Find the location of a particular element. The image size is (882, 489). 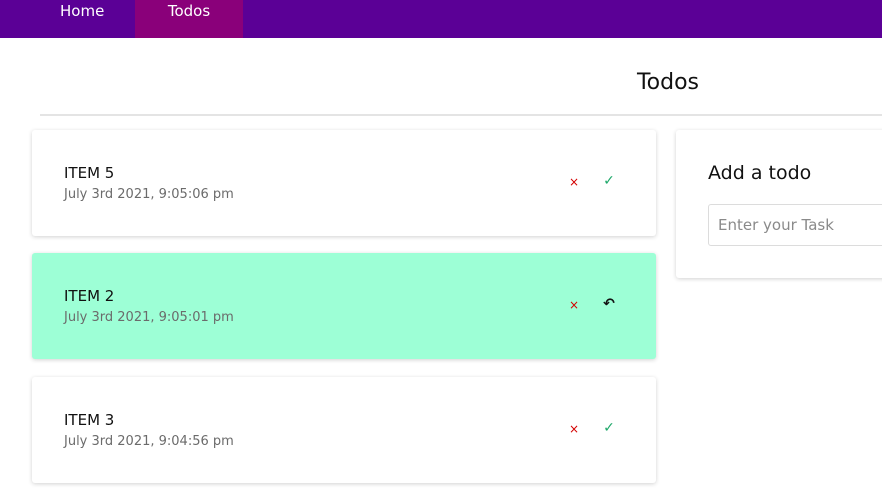

page-title: Todos is located at coordinates (668, 82).